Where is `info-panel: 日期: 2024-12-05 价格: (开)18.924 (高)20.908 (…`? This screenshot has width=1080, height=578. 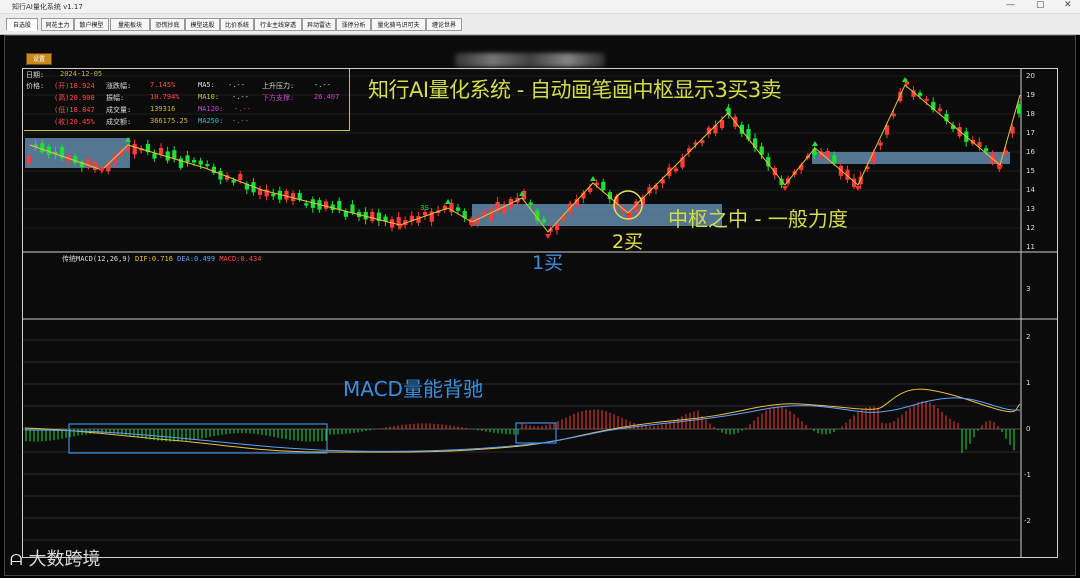
info-panel: 日期: 2024-12-05 价格: (开)18.924 (高)20.908 (… is located at coordinates (187, 100).